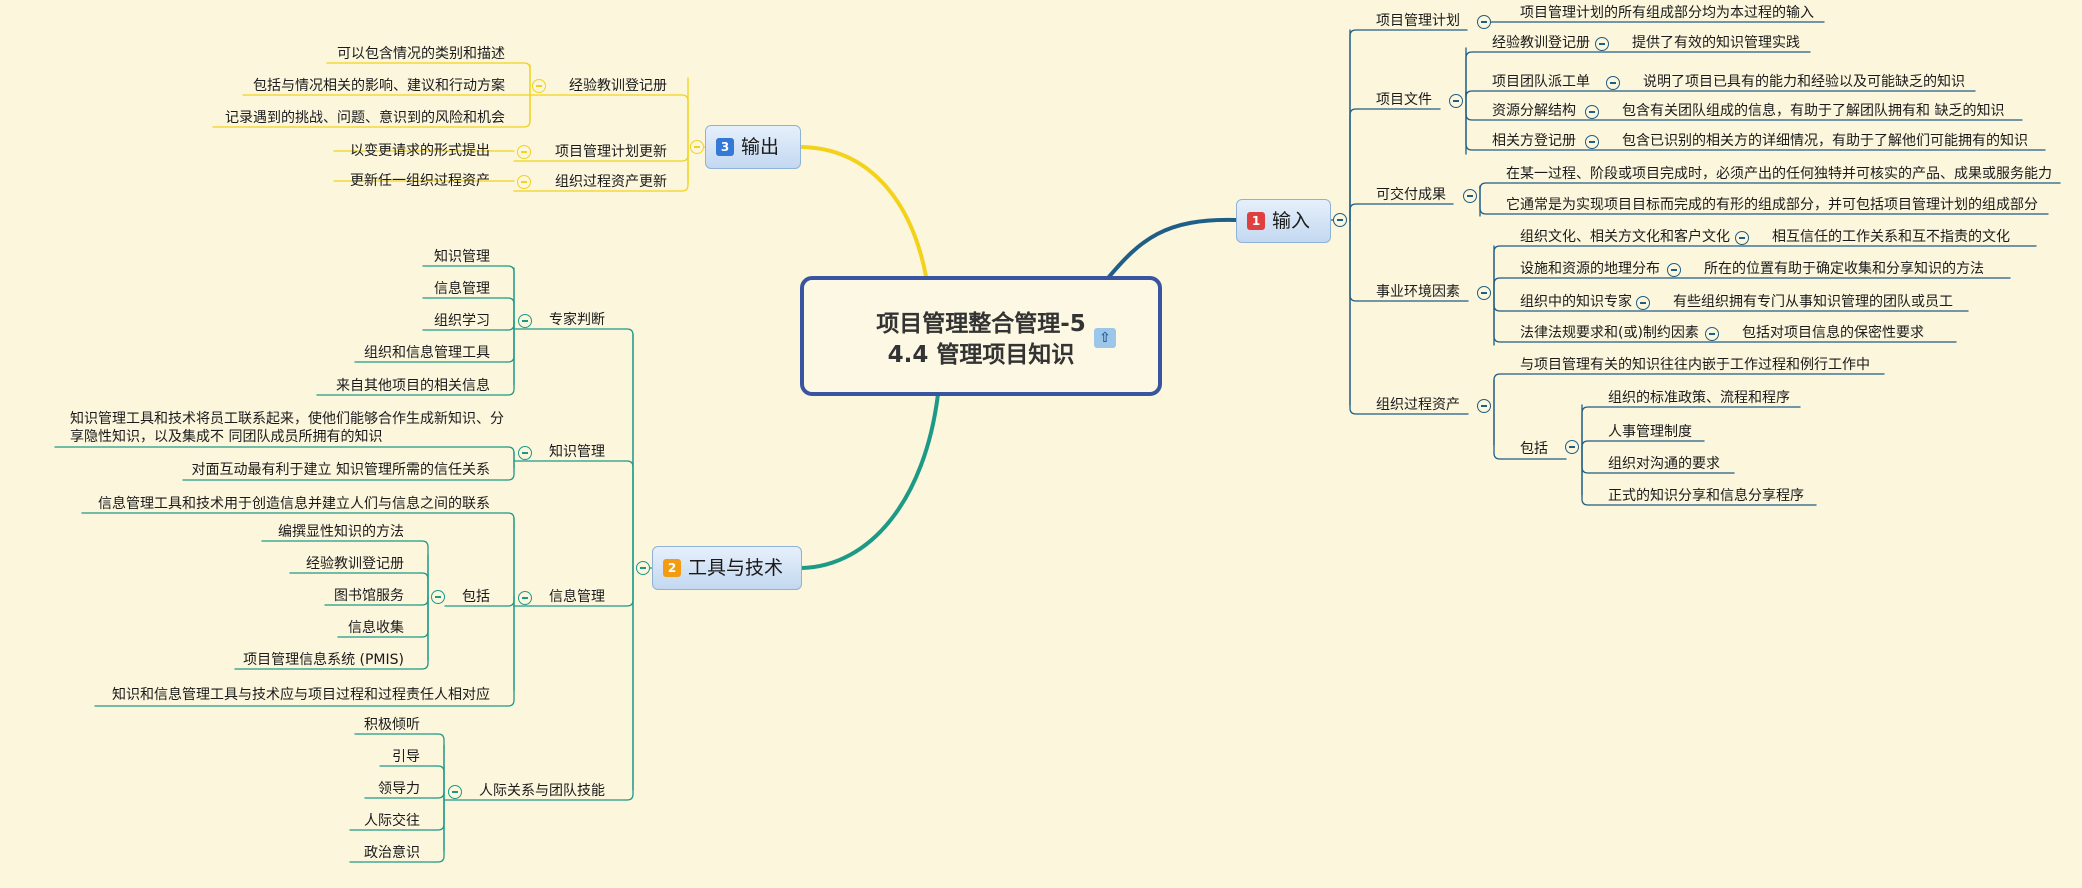  Describe the element at coordinates (1706, 496) in the screenshot. I see `node-input-items-opa-include-3: 正式的知识分享和信息分享程序` at that location.